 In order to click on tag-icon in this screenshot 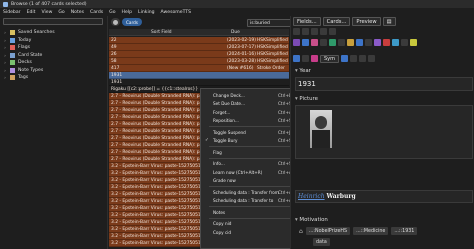, I will do `click(12, 78)`.